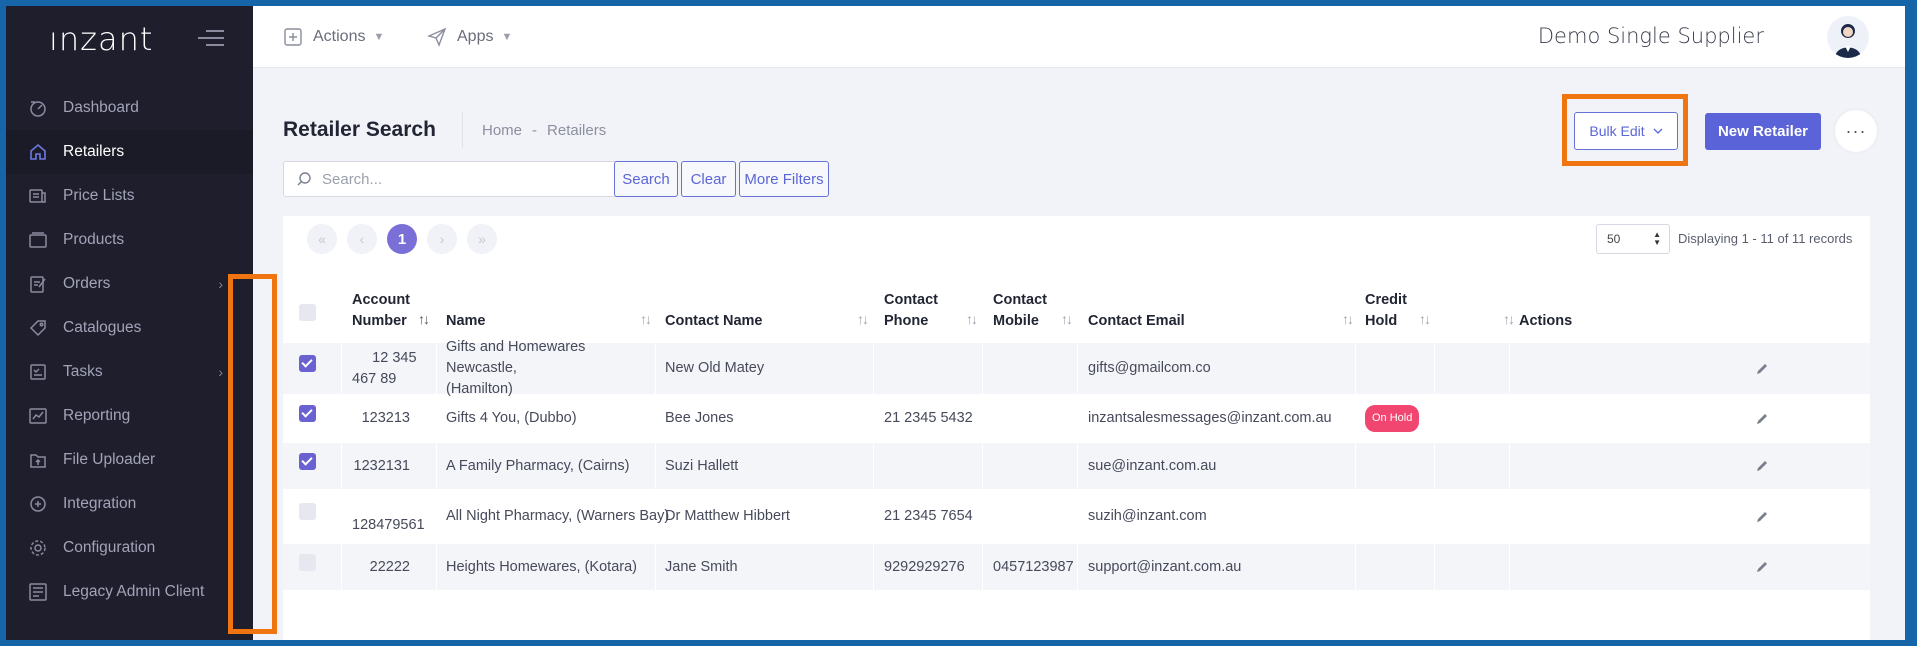 This screenshot has height=646, width=1917. I want to click on page-title: Retailer Search, so click(359, 129).